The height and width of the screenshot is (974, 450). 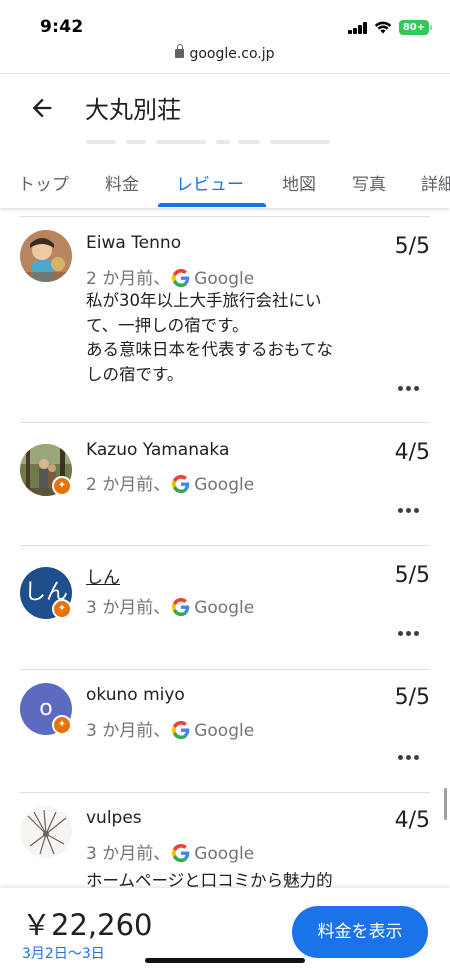 I want to click on avatar-photo, so click(x=46, y=256).